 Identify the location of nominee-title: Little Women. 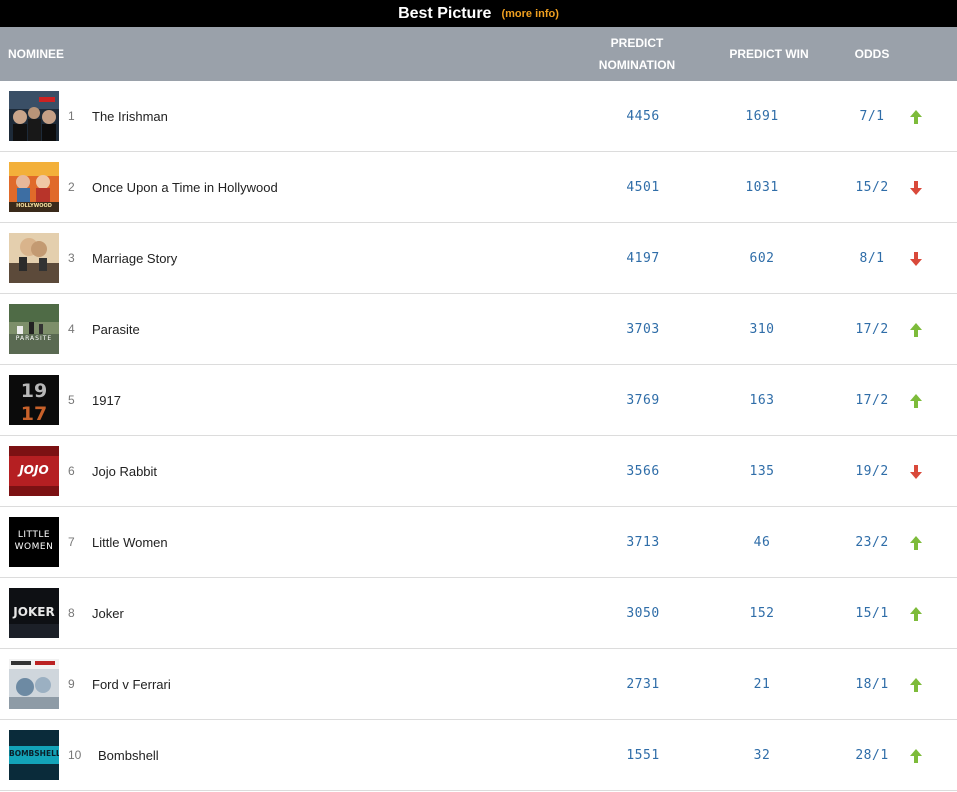
(130, 542).